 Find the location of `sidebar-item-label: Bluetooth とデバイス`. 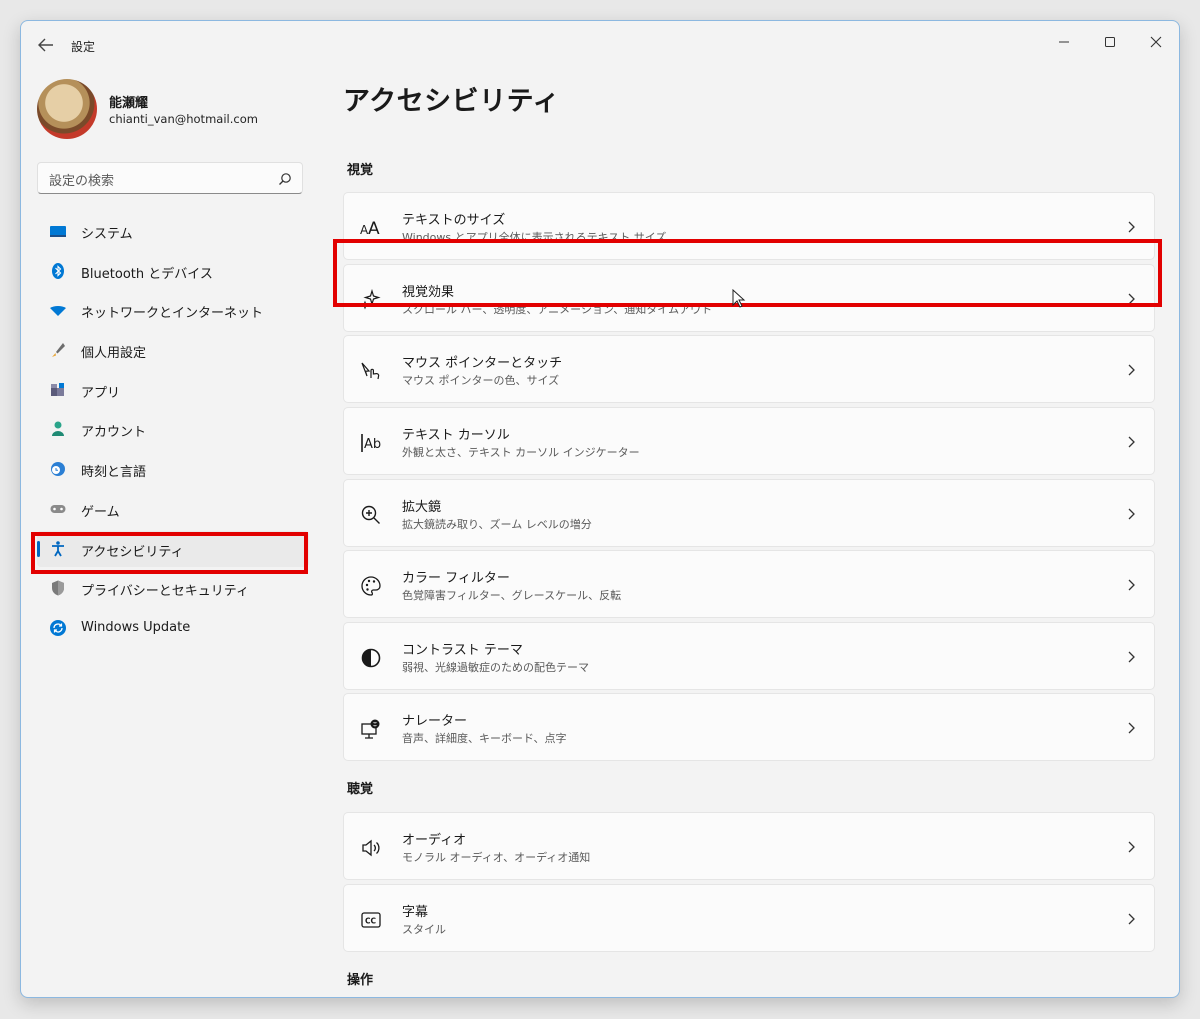

sidebar-item-label: Bluetooth とデバイス is located at coordinates (147, 274).